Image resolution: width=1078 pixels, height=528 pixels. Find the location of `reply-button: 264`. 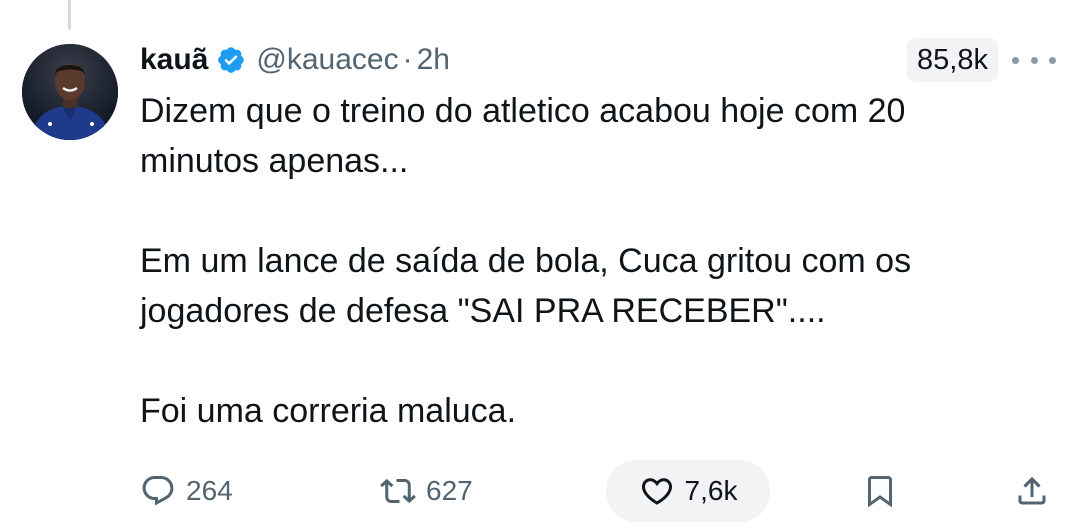

reply-button: 264 is located at coordinates (186, 491).